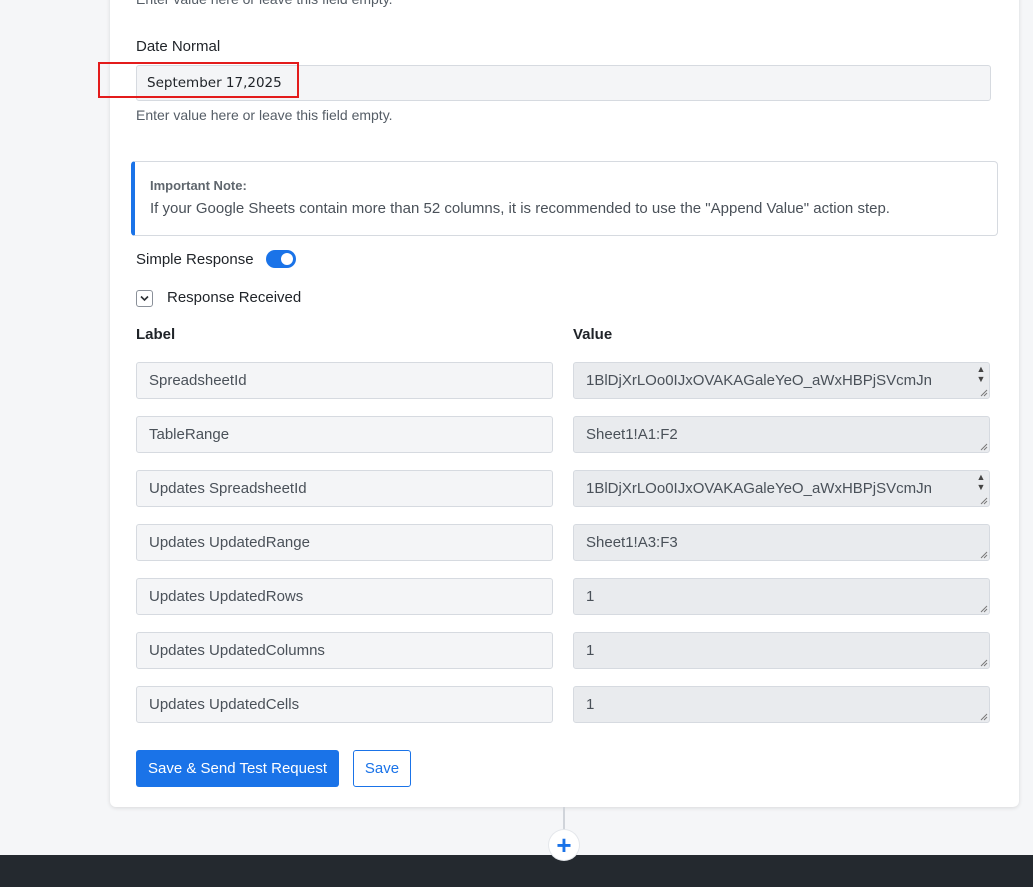 This screenshot has height=887, width=1033. I want to click on row-value: Sheet1!A1:F2, so click(781, 434).